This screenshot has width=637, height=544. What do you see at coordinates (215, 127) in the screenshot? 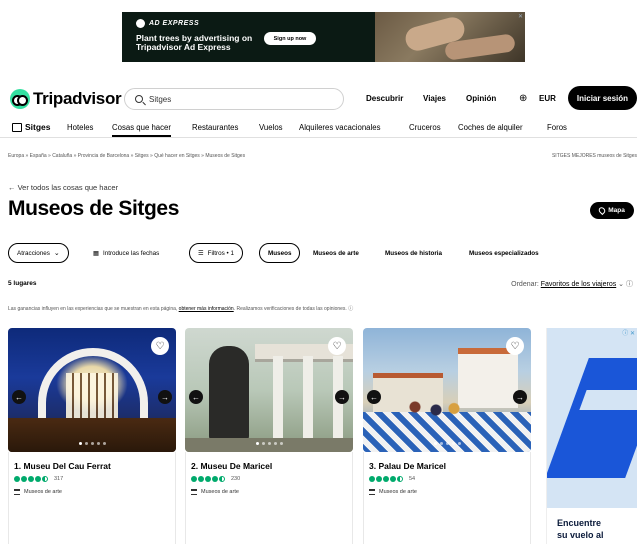
I see `nav-restaurantes: Restaurantes` at bounding box center [215, 127].